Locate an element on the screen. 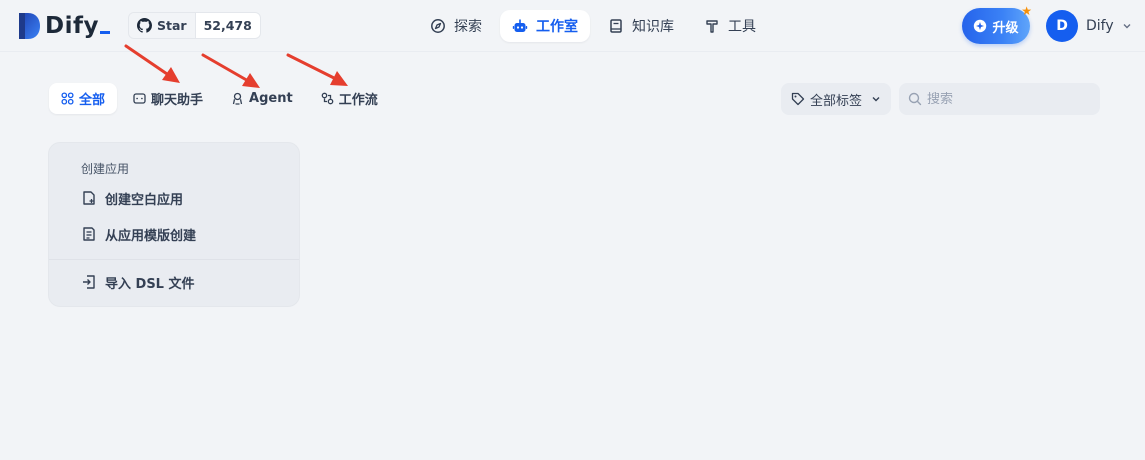 The width and height of the screenshot is (1145, 460). app-type-tabs: 全部 聊天助手 Agent 工作流 is located at coordinates (219, 98).